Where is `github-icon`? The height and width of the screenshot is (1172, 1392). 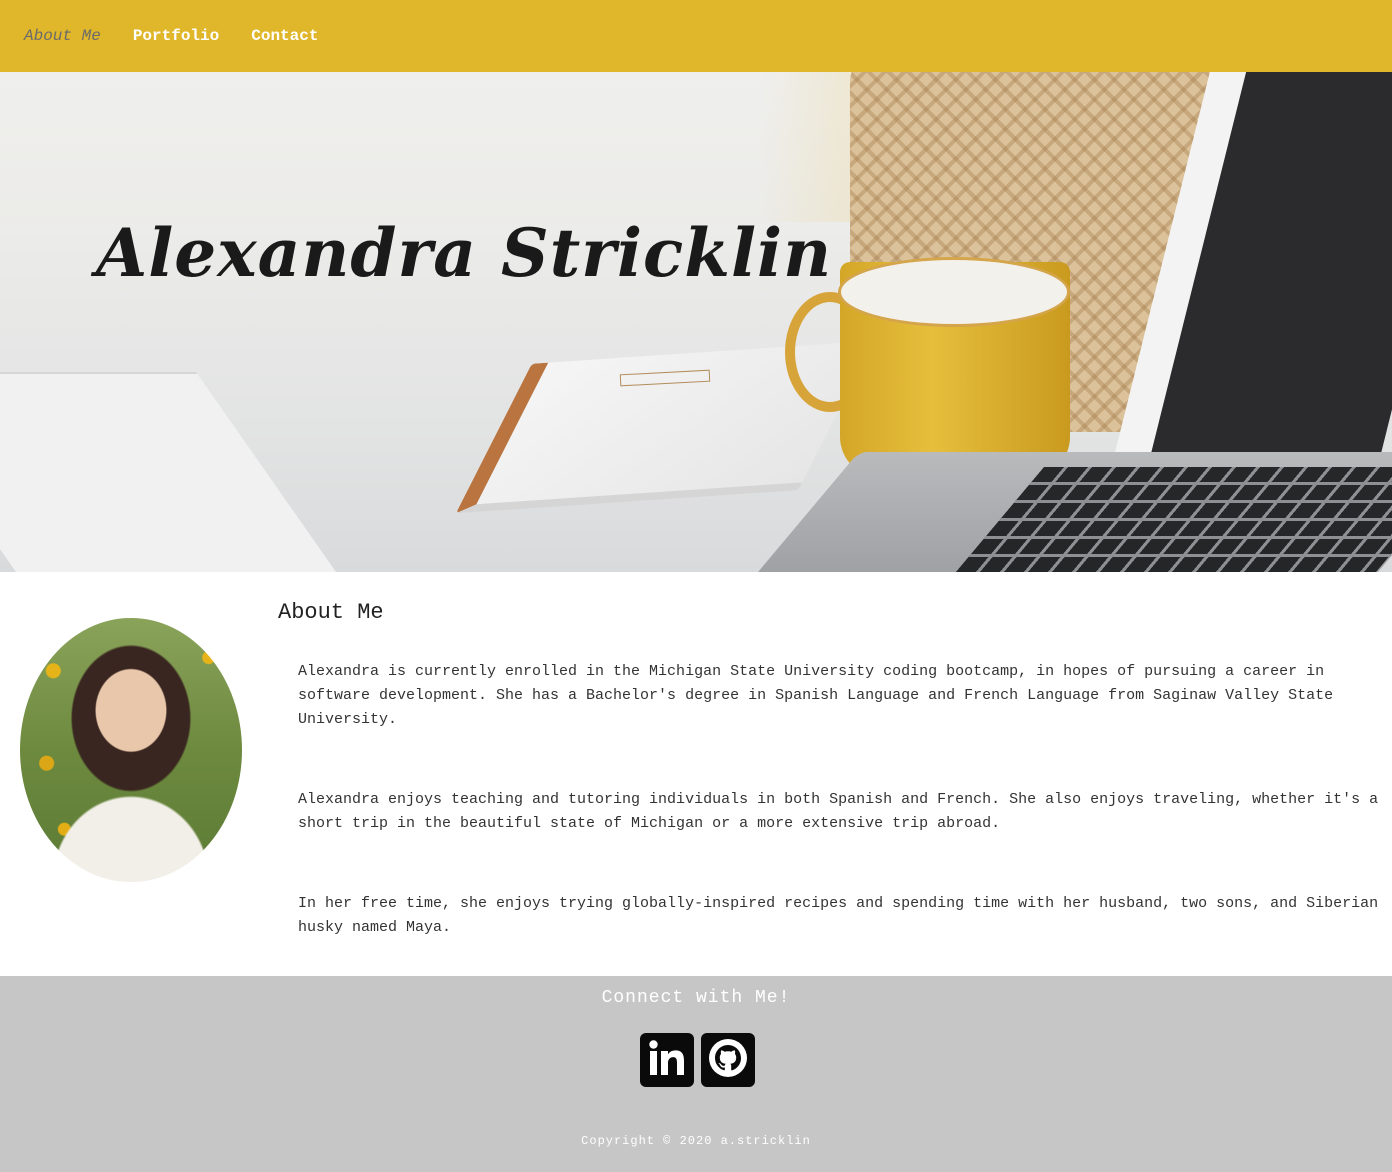
github-icon is located at coordinates (728, 1060).